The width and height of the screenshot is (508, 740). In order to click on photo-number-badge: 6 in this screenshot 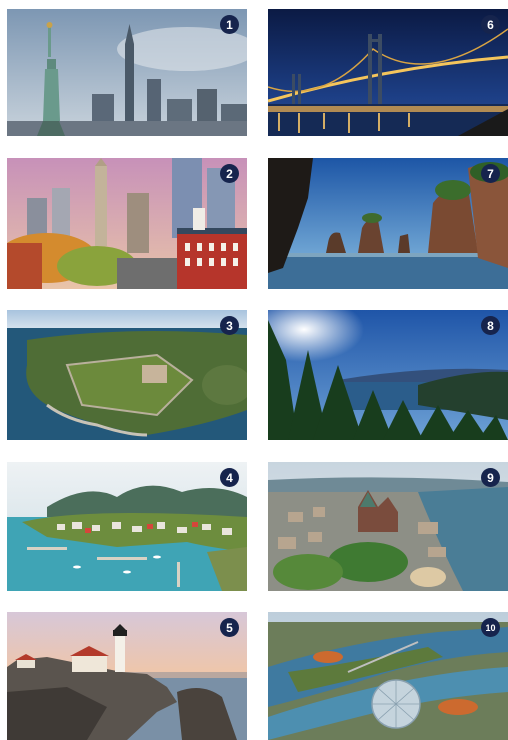, I will do `click(490, 24)`.